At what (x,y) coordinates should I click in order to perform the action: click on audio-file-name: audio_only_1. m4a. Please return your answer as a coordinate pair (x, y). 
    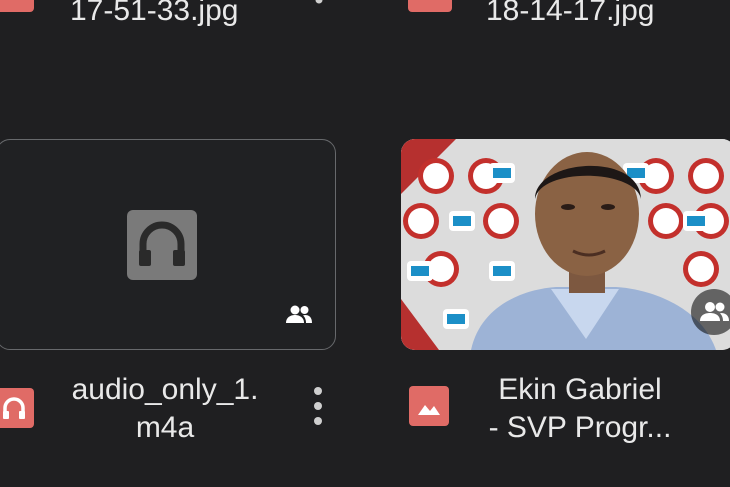
    Looking at the image, I should click on (165, 409).